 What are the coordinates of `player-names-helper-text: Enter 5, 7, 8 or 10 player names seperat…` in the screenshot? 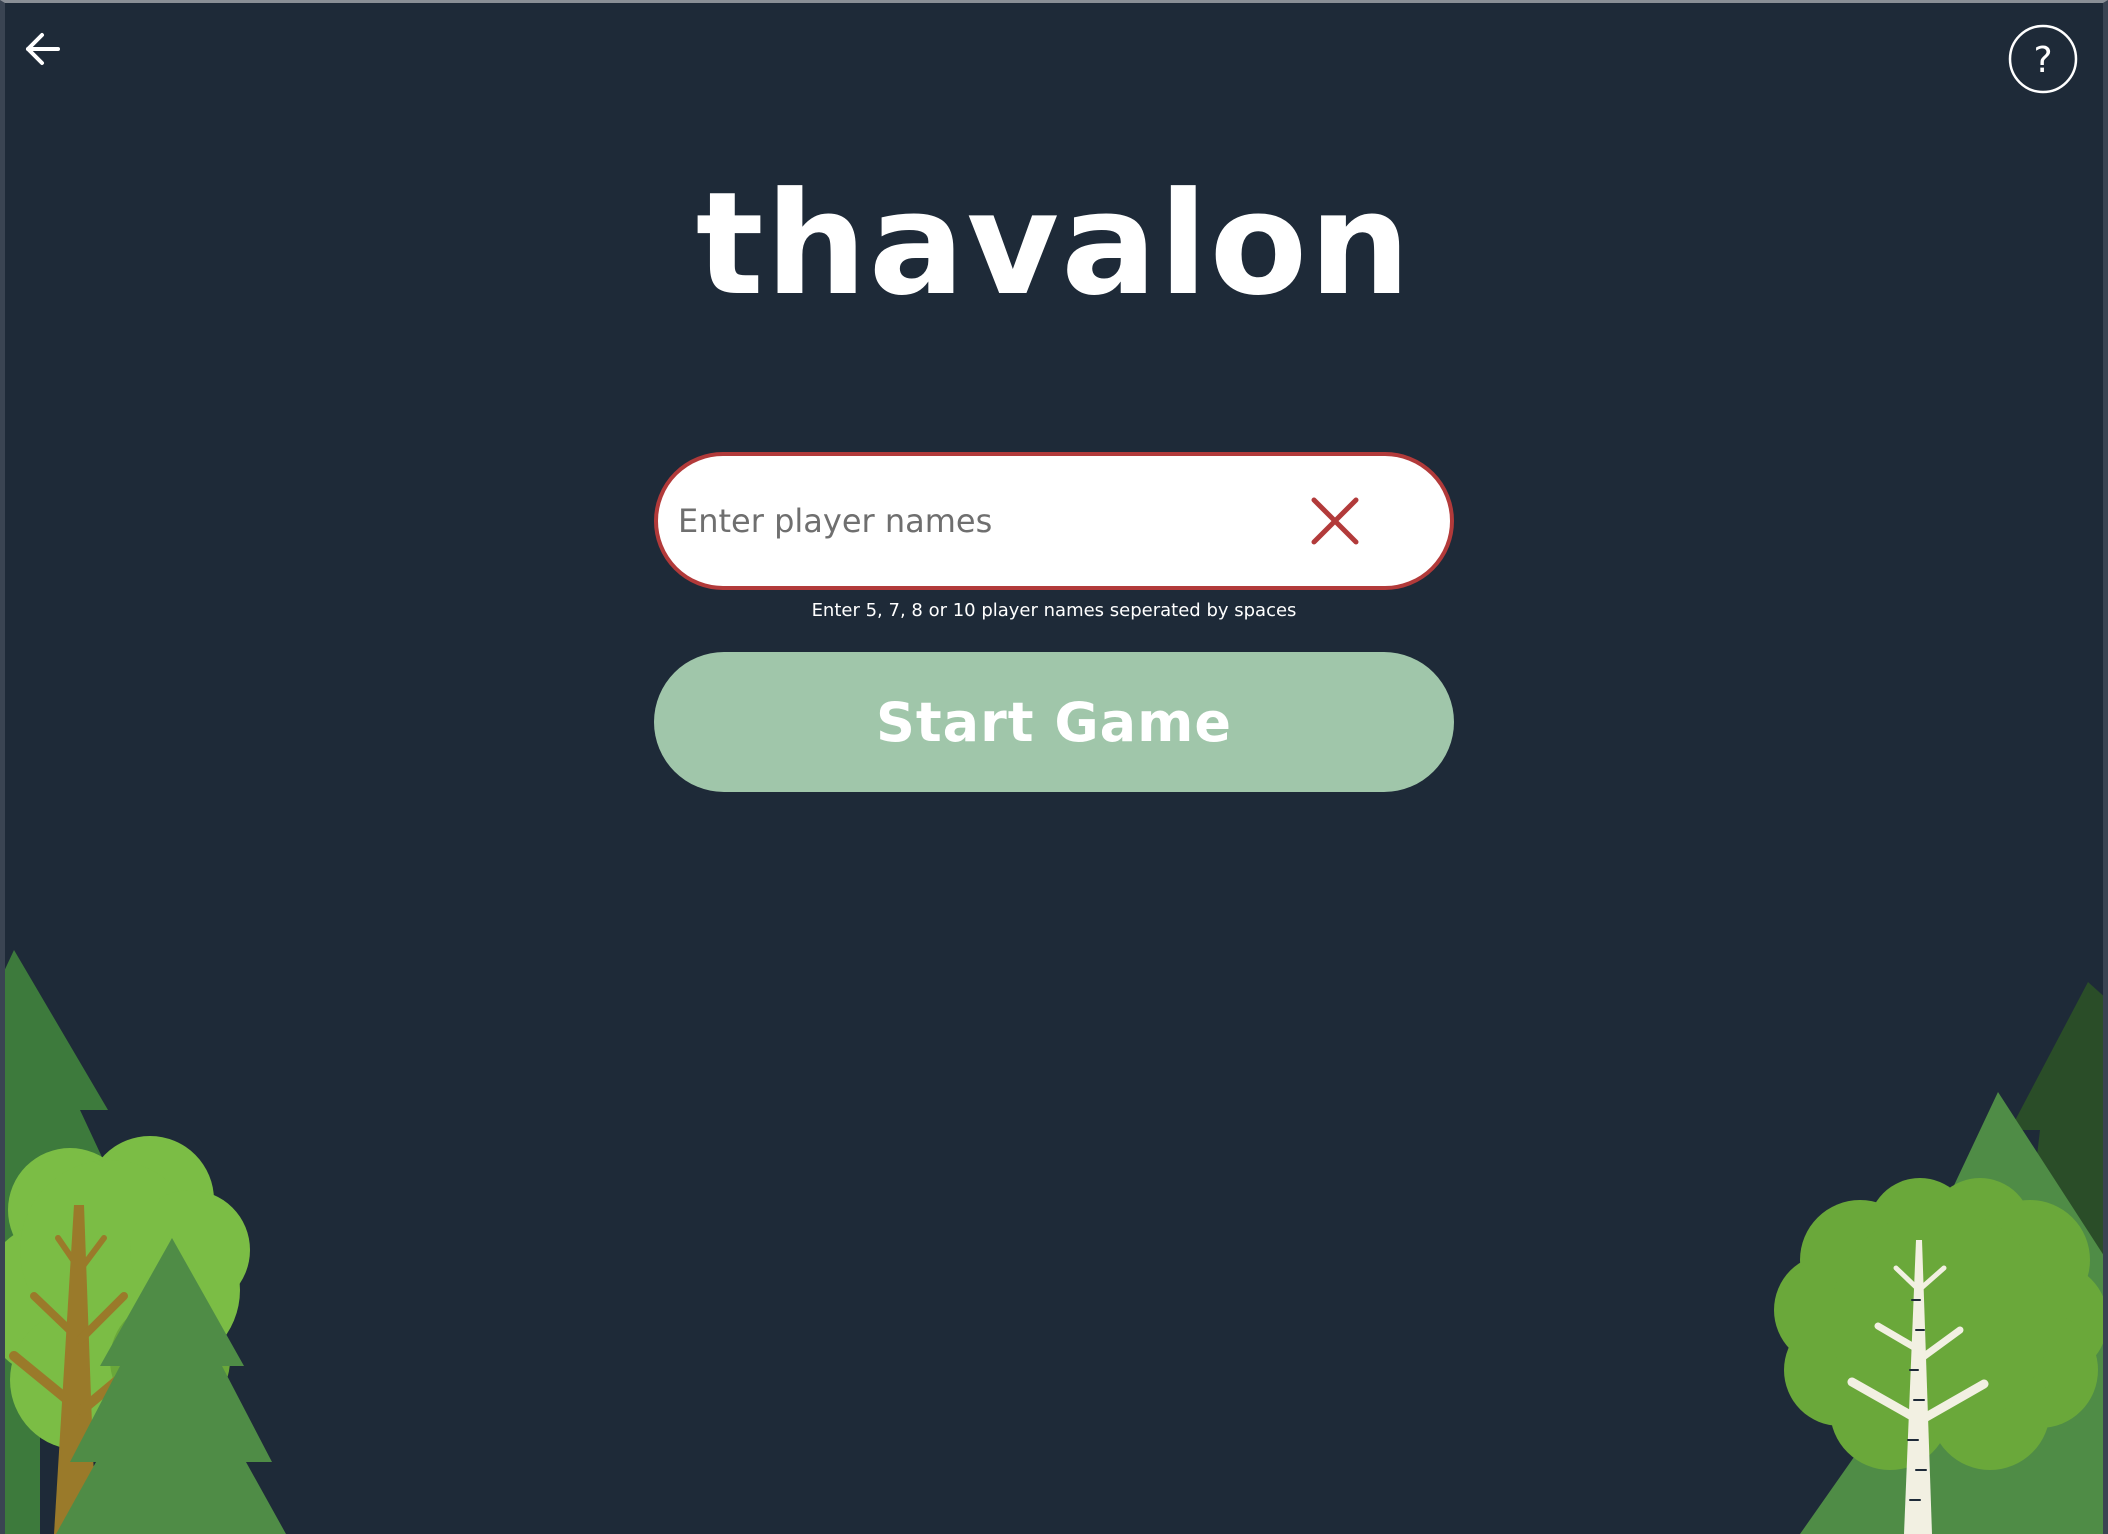 It's located at (1054, 610).